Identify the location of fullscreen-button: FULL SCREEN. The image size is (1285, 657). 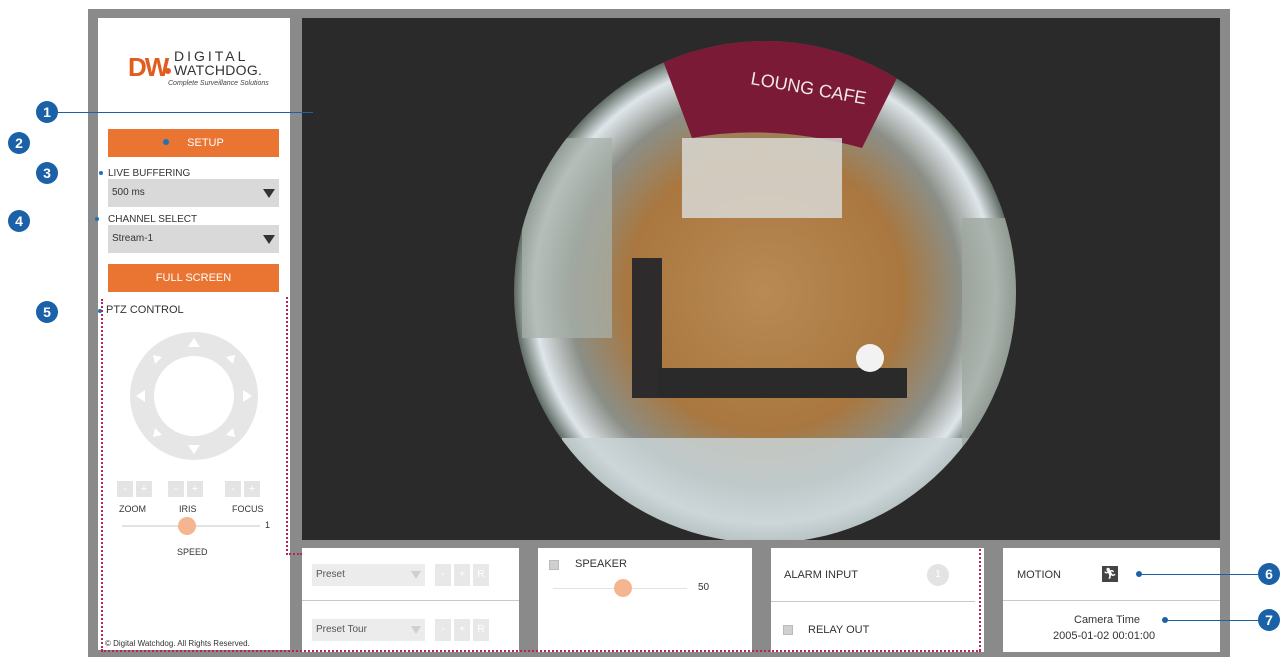
(193, 278).